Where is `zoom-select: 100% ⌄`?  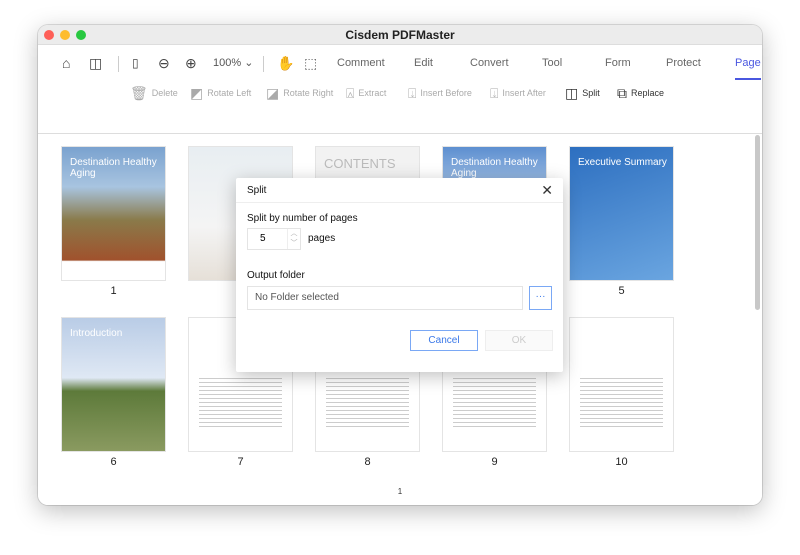
zoom-select: 100% ⌄ is located at coordinates (233, 63).